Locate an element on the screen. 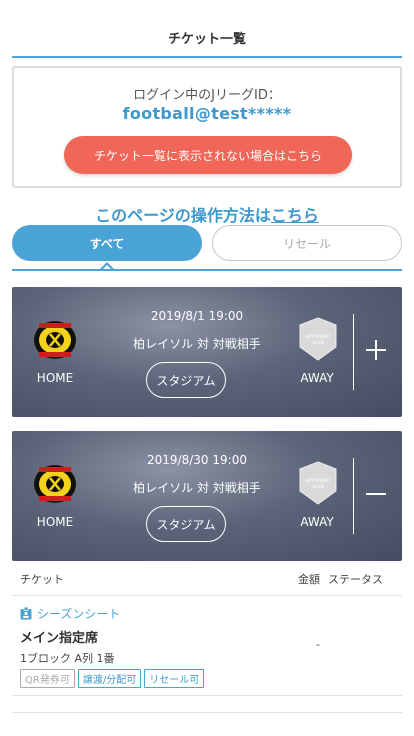  column-price: 金額 is located at coordinates (309, 579).